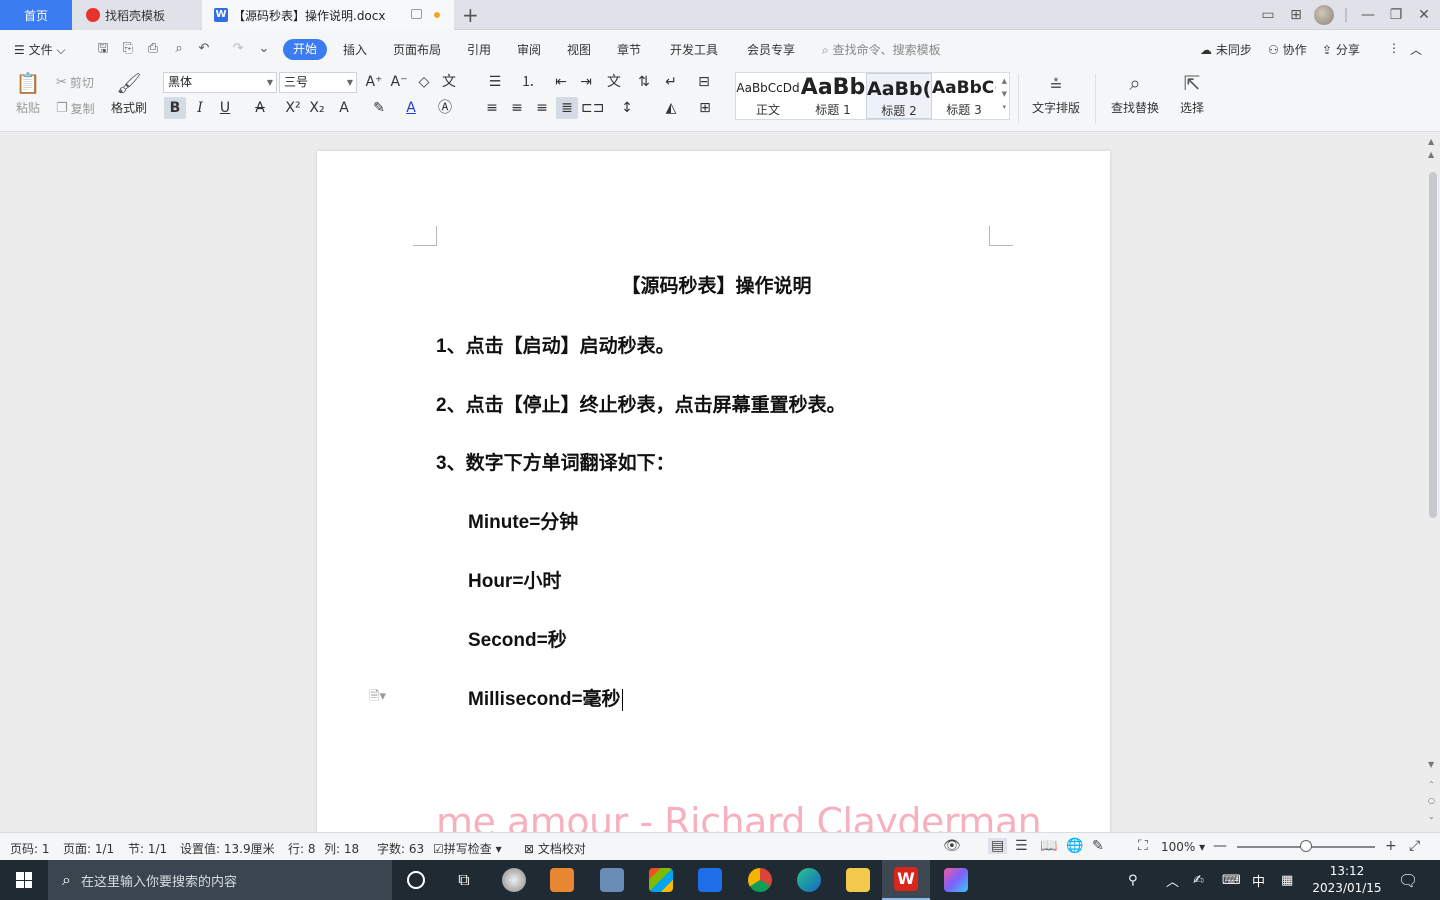 Image resolution: width=1440 pixels, height=900 pixels. I want to click on phonetic-icon: 文, so click(449, 82).